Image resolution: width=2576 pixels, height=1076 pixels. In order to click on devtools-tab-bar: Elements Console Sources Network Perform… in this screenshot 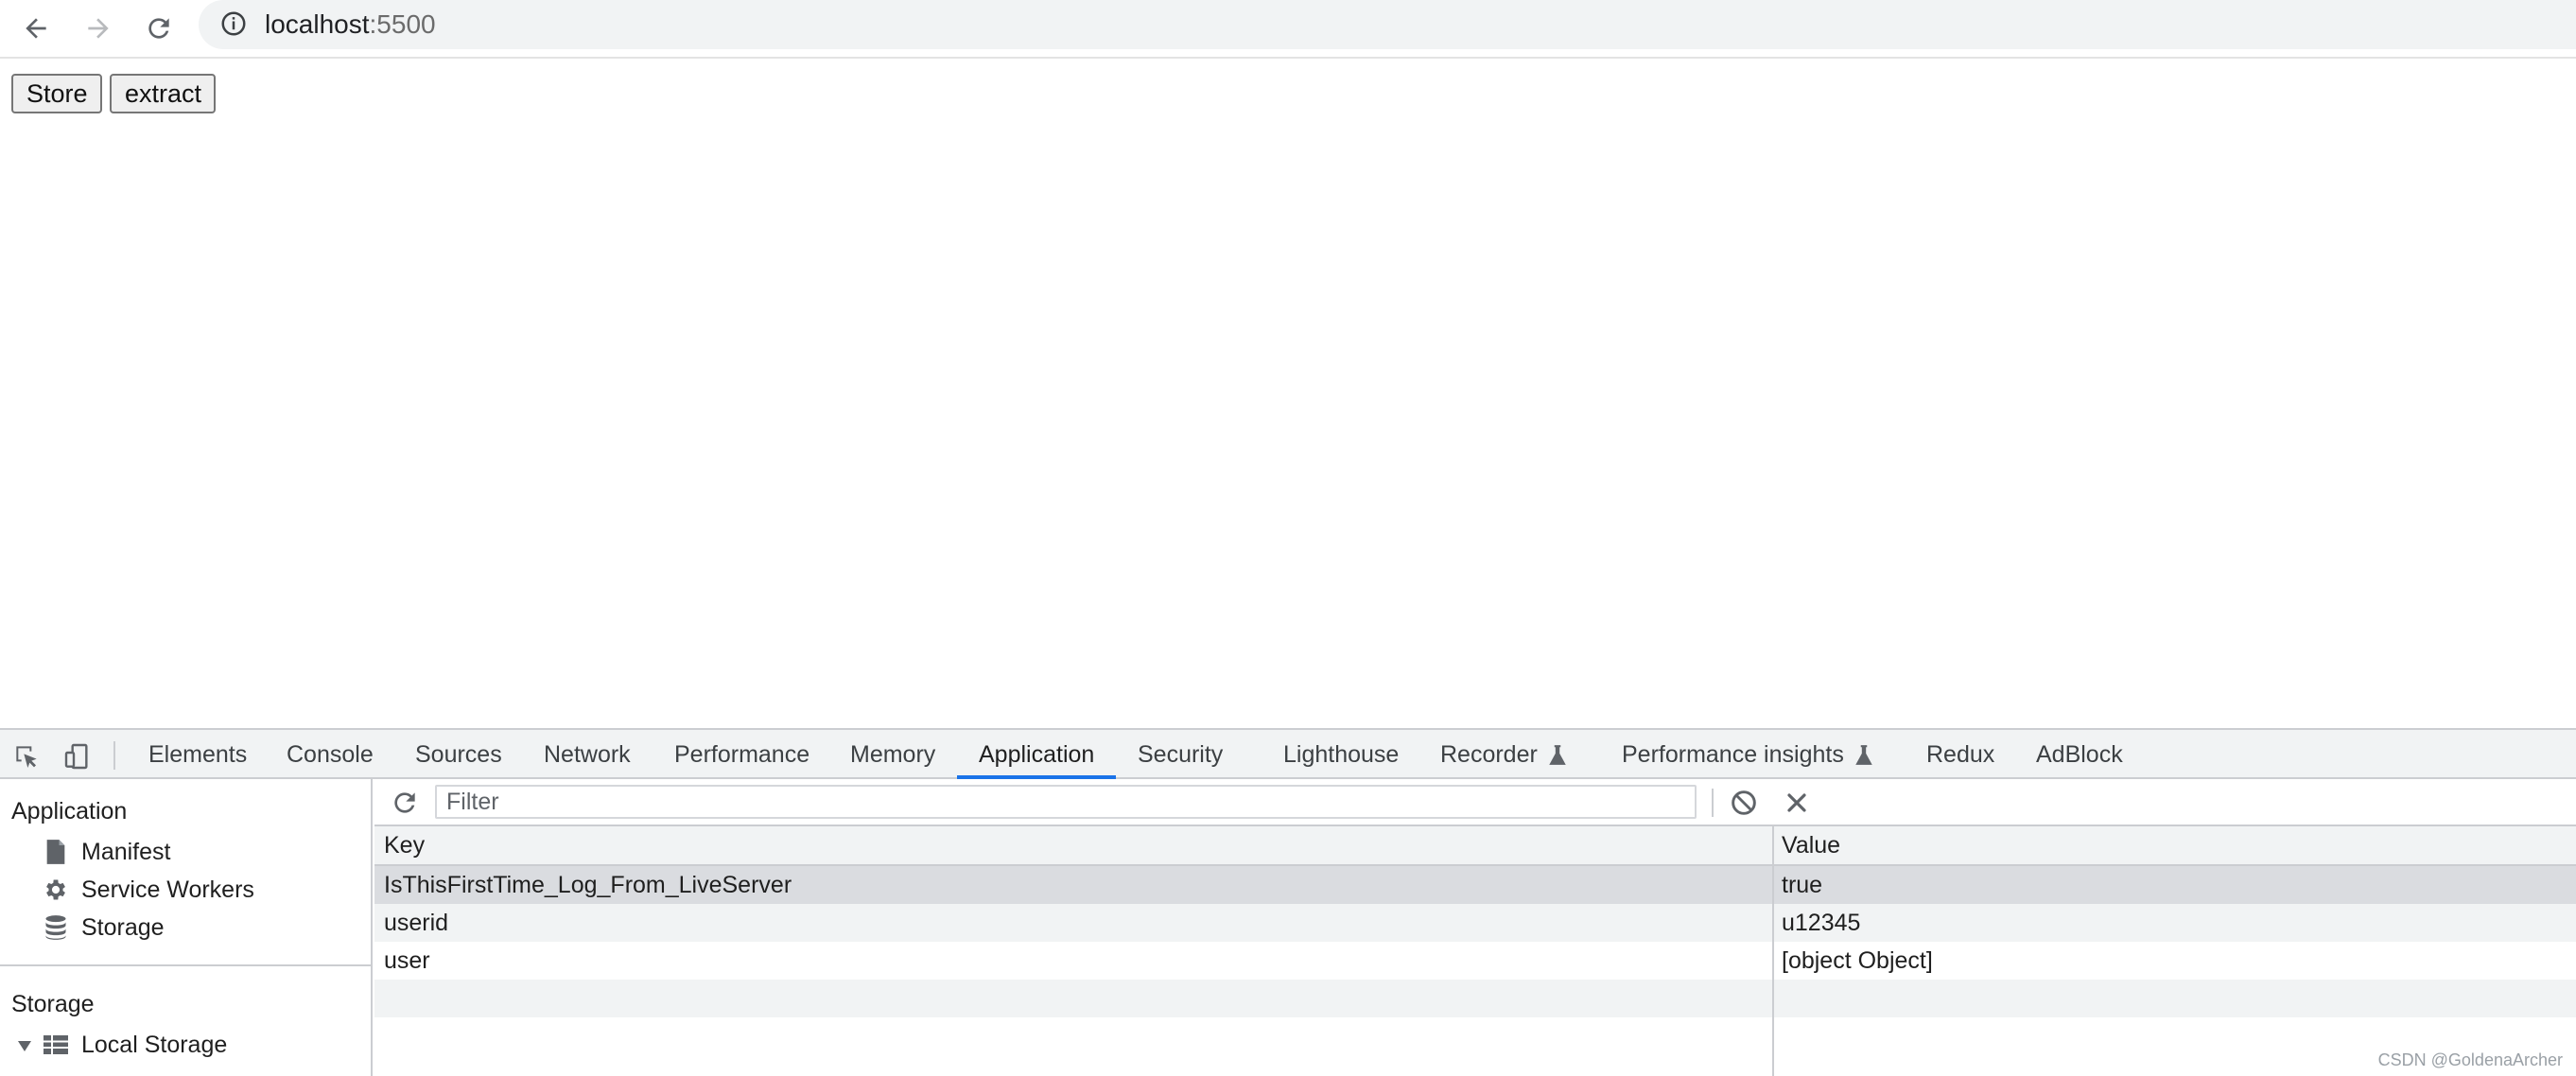, I will do `click(1288, 753)`.